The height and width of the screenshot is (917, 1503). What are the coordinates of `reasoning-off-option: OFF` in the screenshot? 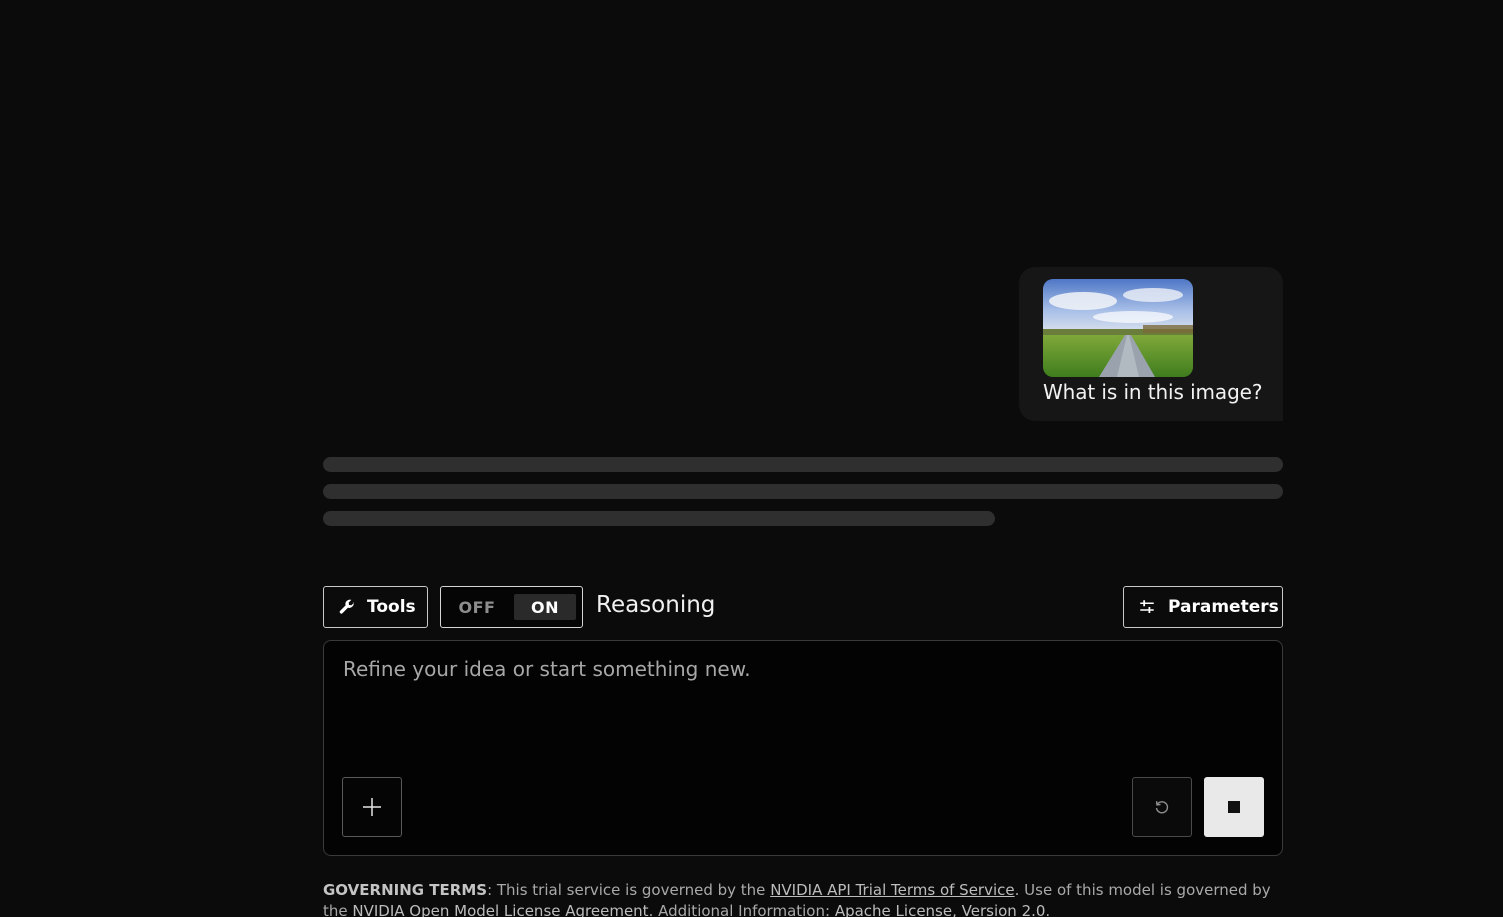 It's located at (477, 607).